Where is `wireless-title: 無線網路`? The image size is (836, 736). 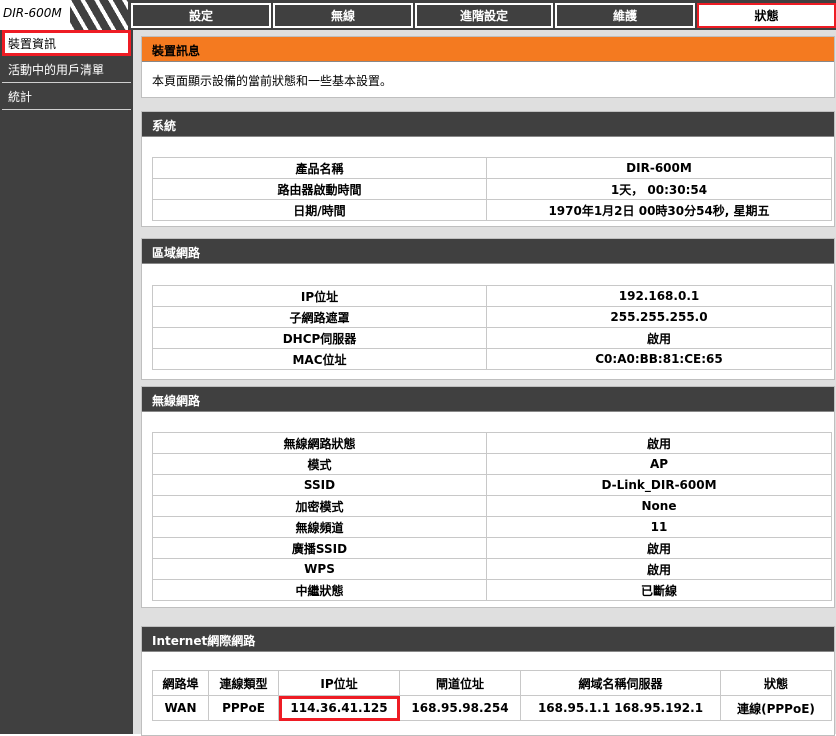 wireless-title: 無線網路 is located at coordinates (488, 399).